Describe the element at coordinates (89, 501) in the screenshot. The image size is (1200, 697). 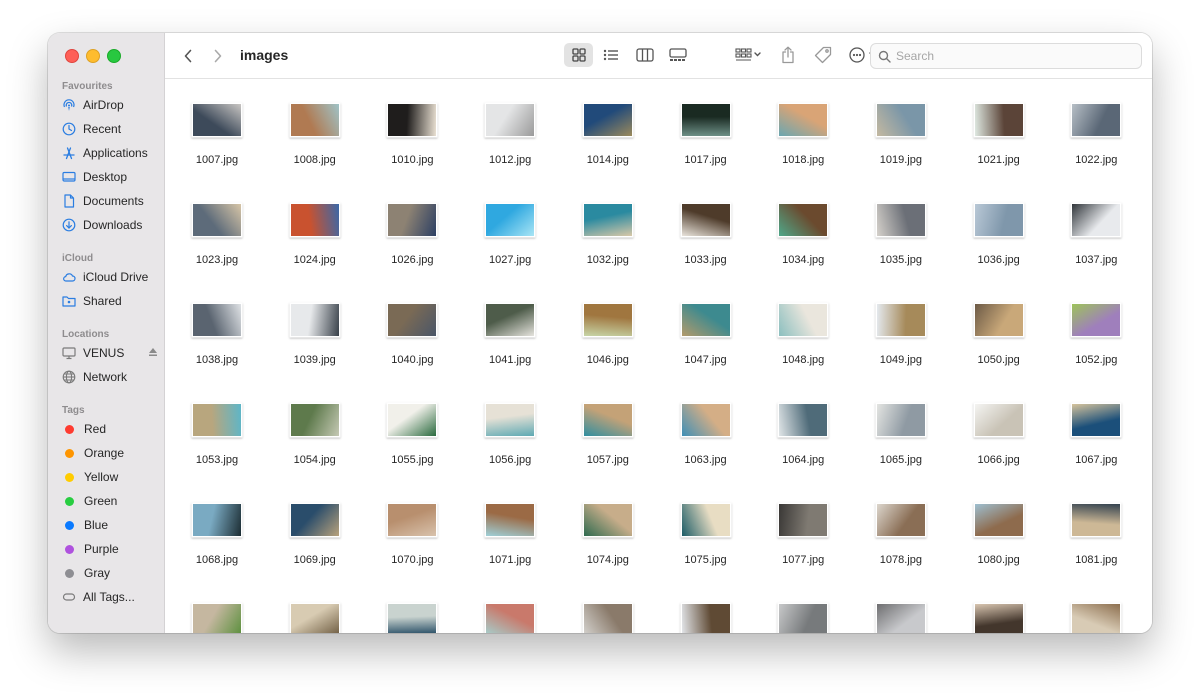
I see `sidebar-item-green: Green` at that location.